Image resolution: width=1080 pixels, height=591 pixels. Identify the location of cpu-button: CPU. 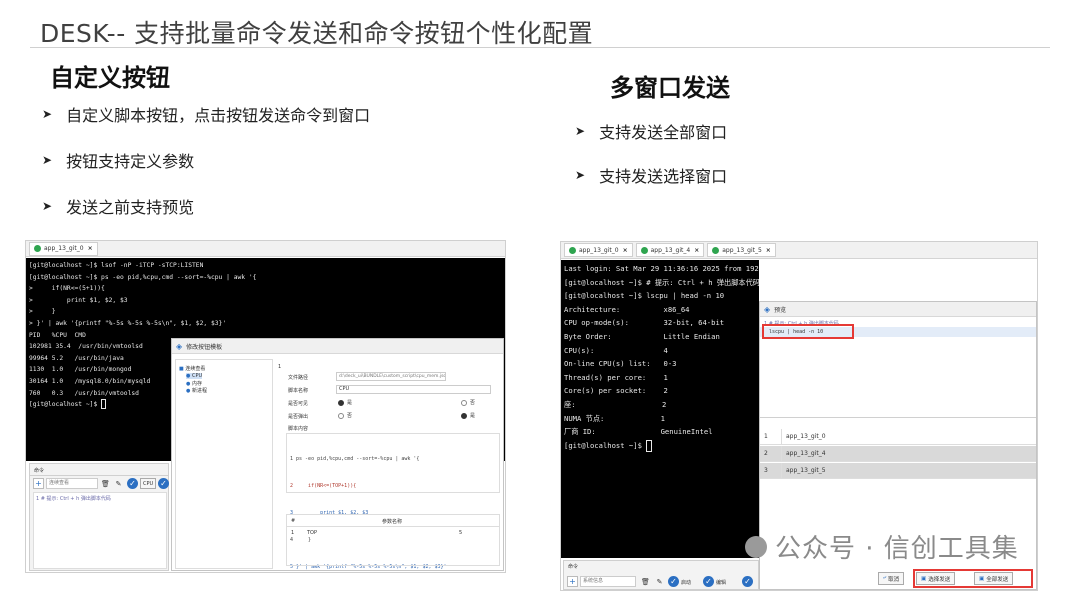
(148, 483).